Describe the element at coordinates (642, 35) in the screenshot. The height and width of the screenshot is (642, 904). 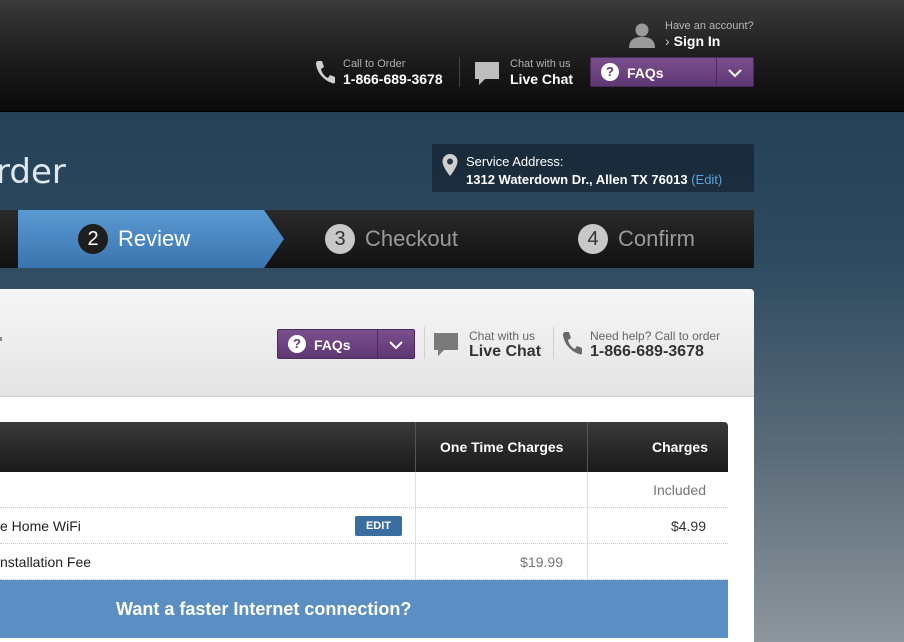
I see `user-silhouette-icon` at that location.